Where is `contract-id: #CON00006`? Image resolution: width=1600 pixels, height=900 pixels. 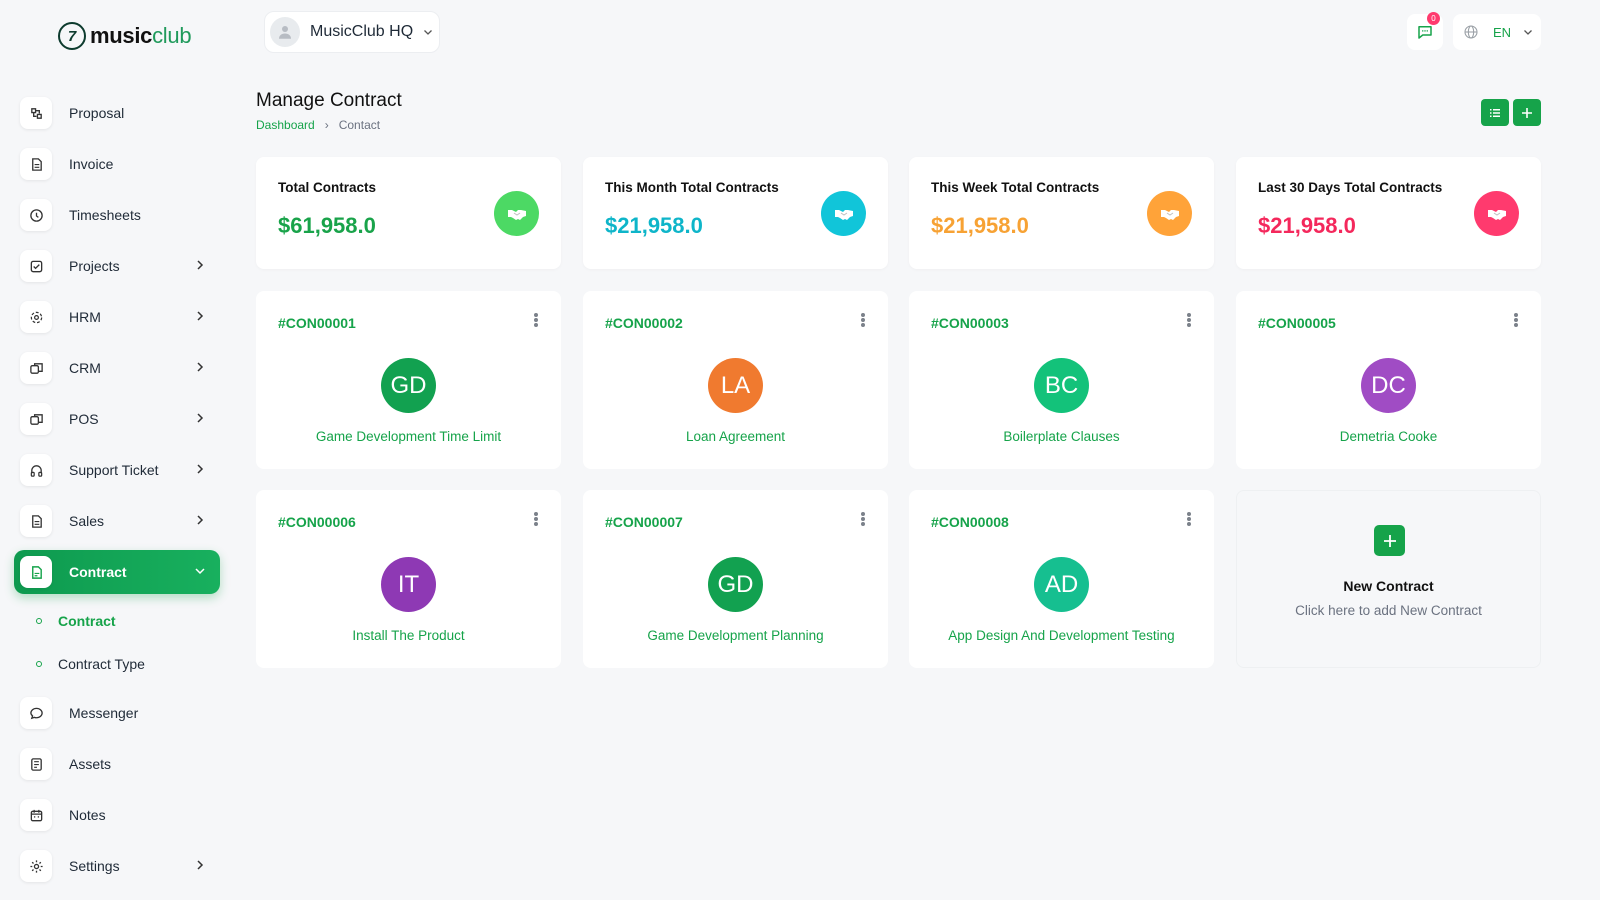 contract-id: #CON00006 is located at coordinates (317, 522).